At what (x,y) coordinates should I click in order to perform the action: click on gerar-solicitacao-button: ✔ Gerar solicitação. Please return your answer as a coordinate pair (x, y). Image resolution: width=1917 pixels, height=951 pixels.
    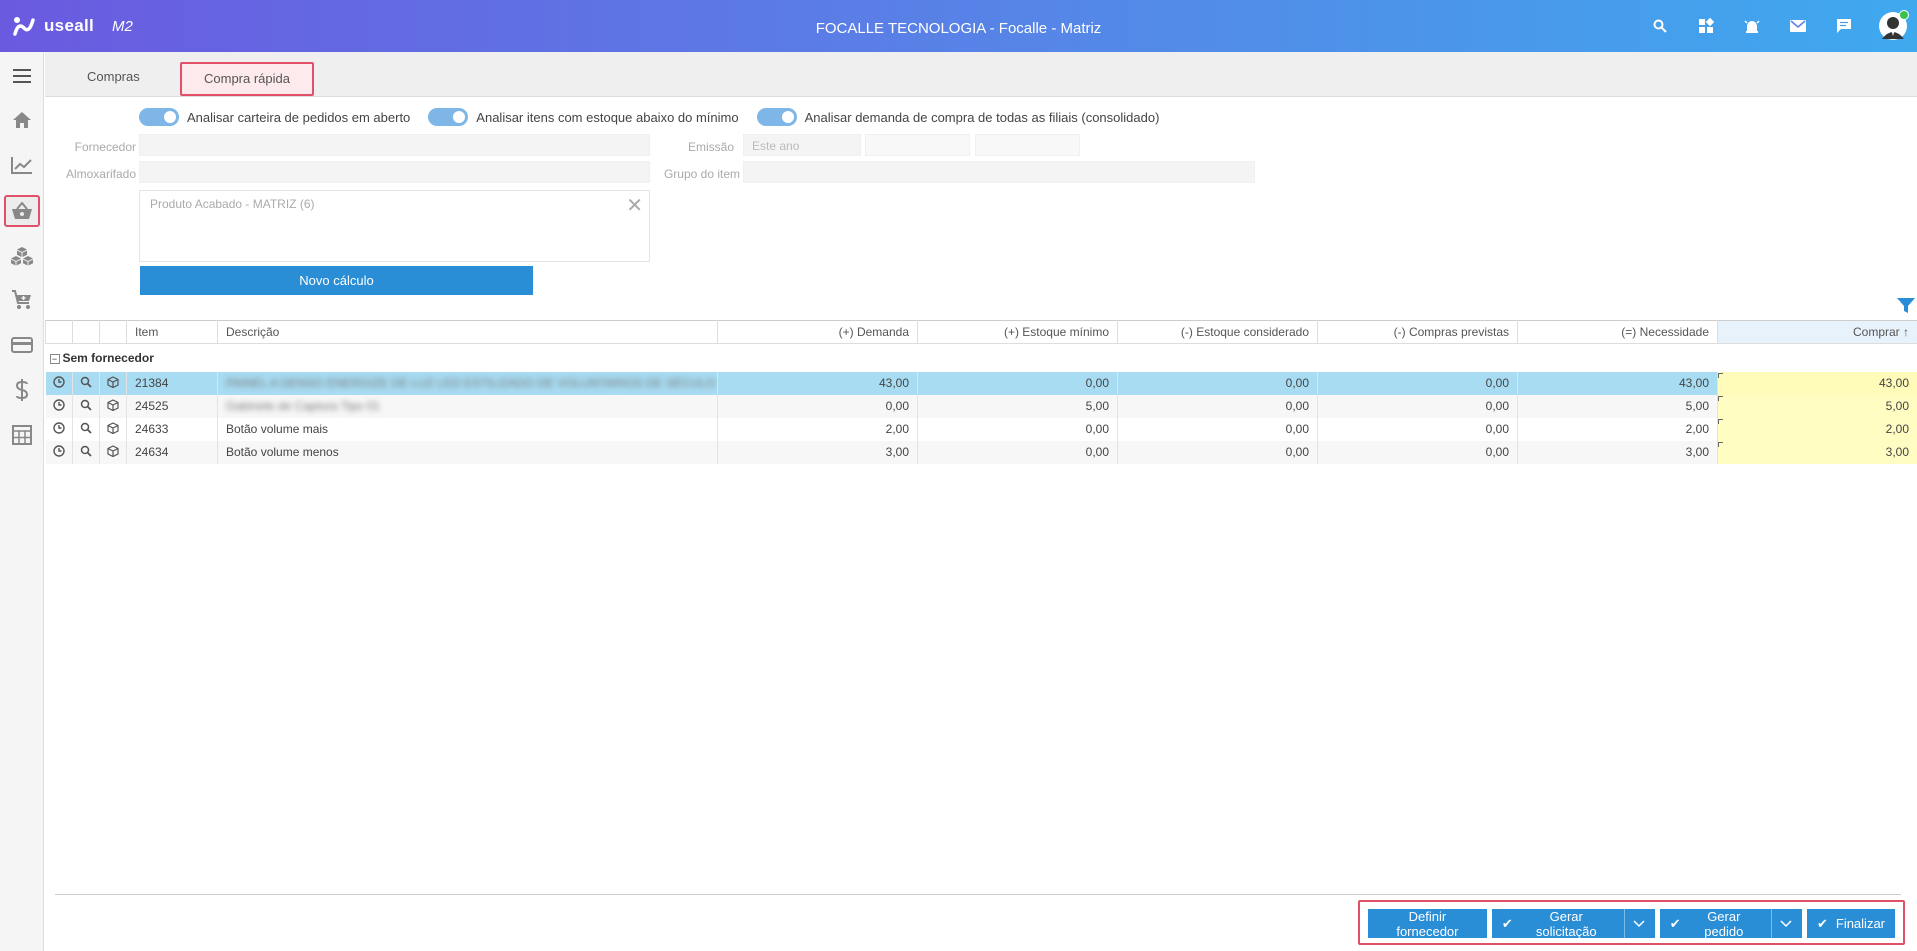
    Looking at the image, I should click on (1573, 924).